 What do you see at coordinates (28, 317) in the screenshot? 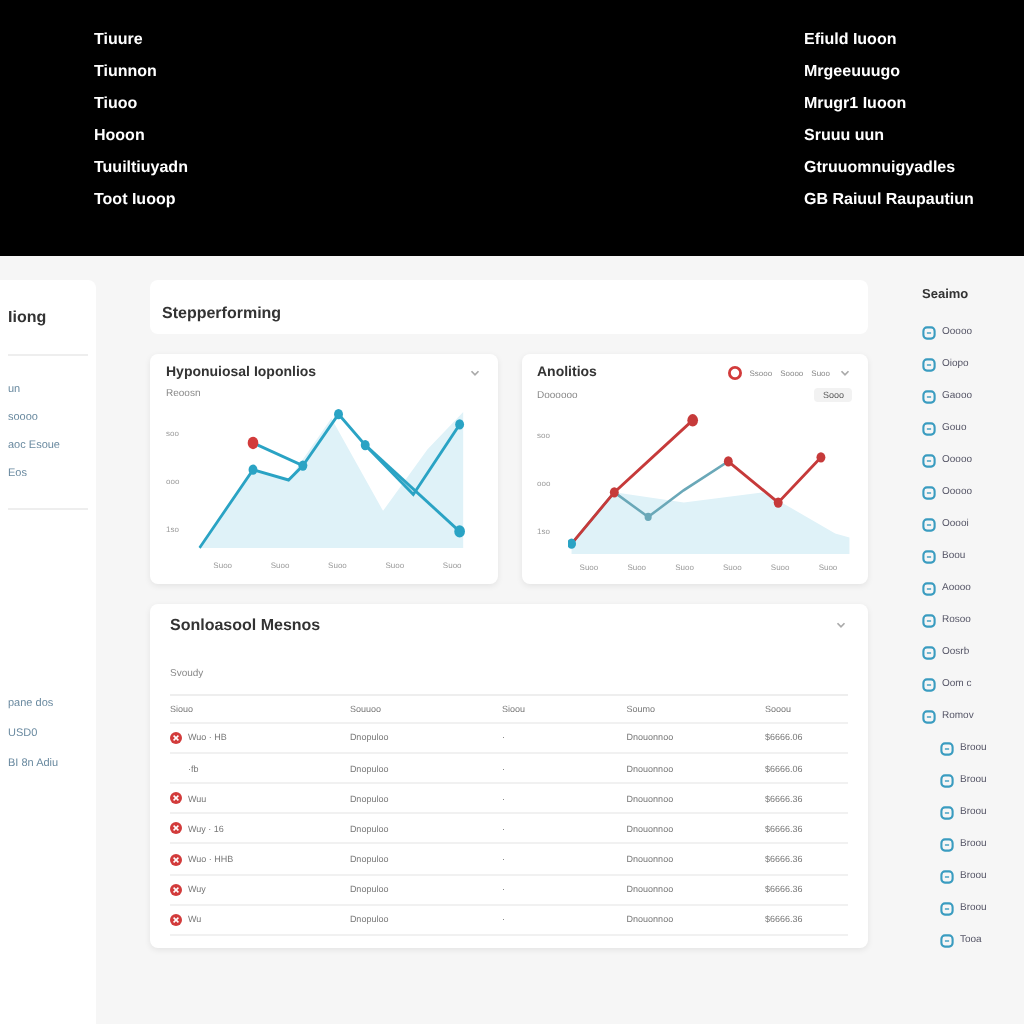
I see `sidebar-title: Iiong` at bounding box center [28, 317].